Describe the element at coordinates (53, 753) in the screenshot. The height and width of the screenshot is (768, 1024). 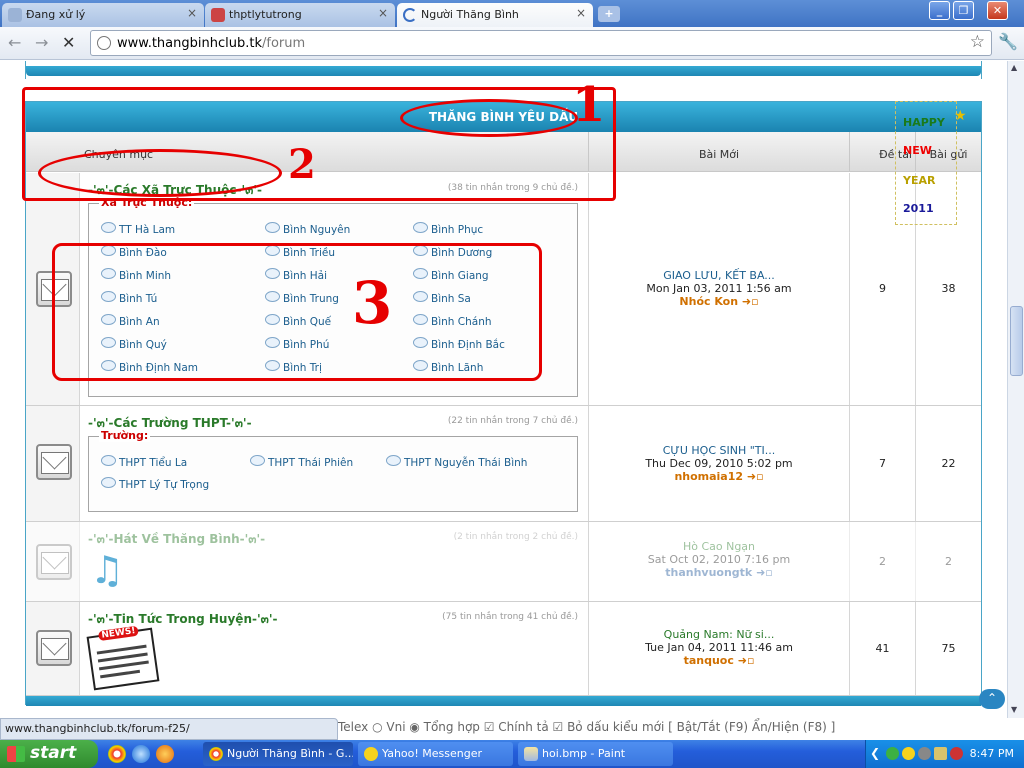
I see `start-label: start` at that location.